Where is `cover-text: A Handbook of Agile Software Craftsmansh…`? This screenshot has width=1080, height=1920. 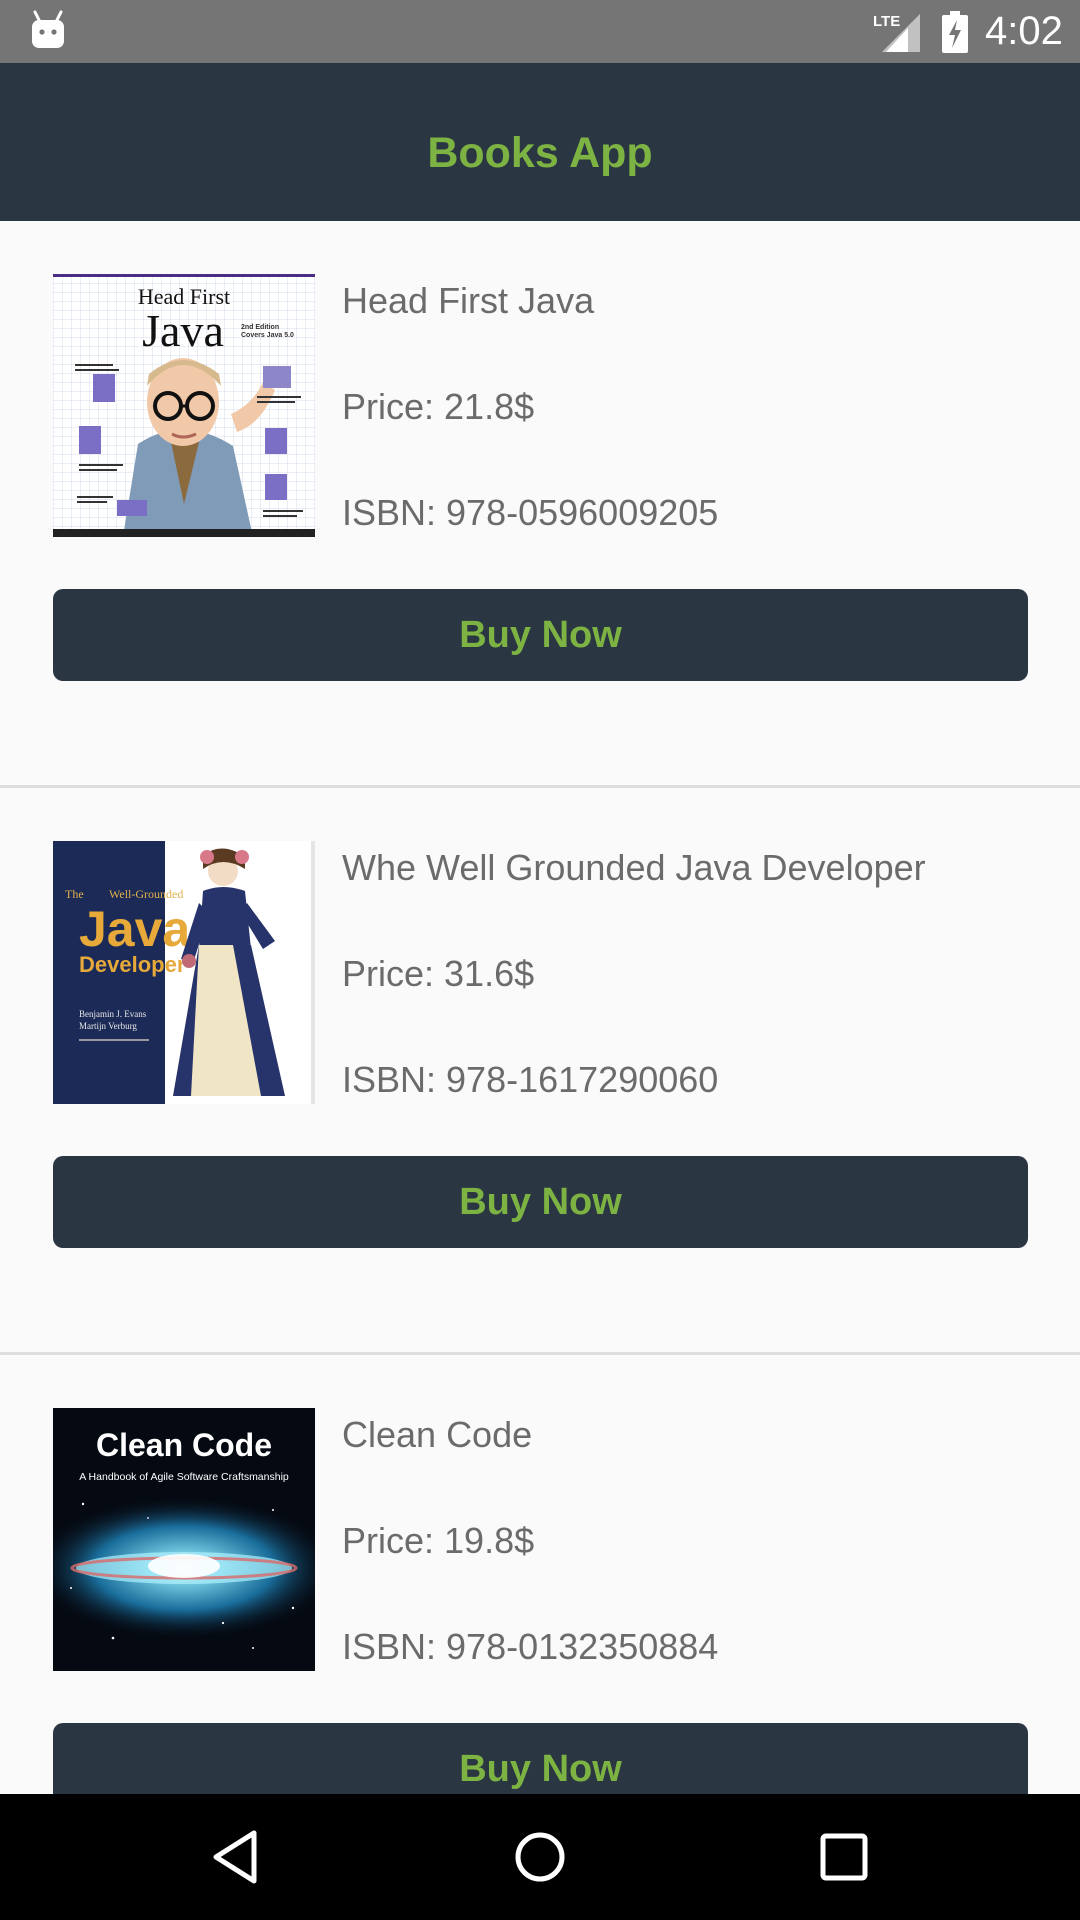
cover-text: A Handbook of Agile Software Craftsmansh… is located at coordinates (184, 1477).